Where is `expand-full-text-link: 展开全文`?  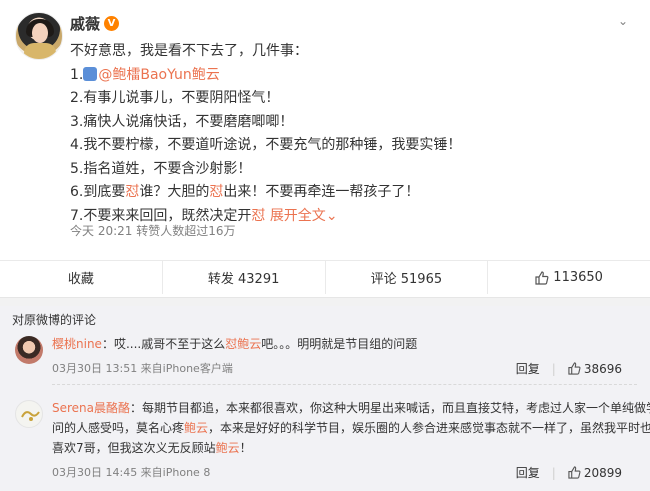 expand-full-text-link: 展开全文 is located at coordinates (298, 216).